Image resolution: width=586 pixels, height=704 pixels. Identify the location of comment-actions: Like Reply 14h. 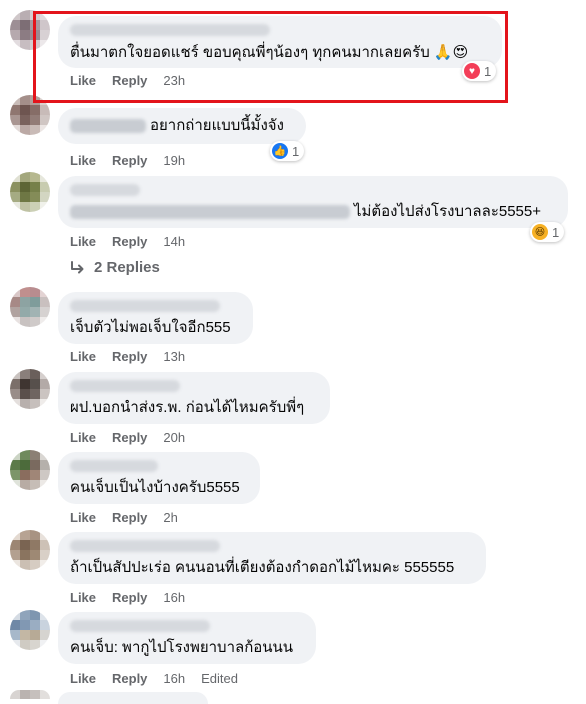
(127, 241).